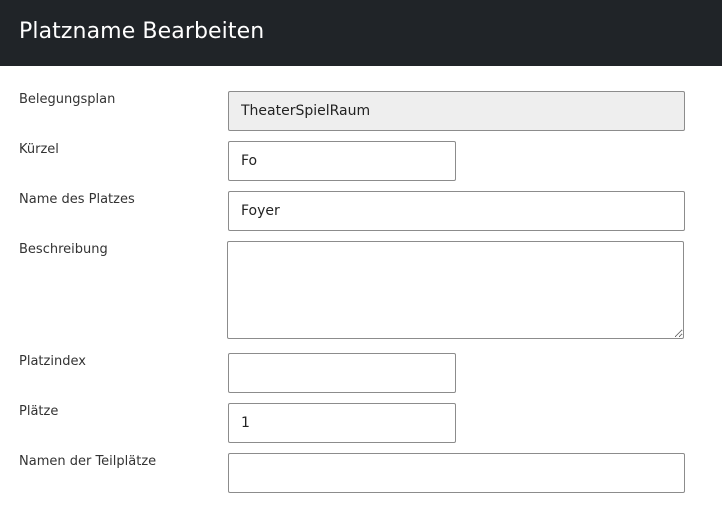 The width and height of the screenshot is (722, 507). Describe the element at coordinates (456, 111) in the screenshot. I see `belegungsplan-field` at that location.